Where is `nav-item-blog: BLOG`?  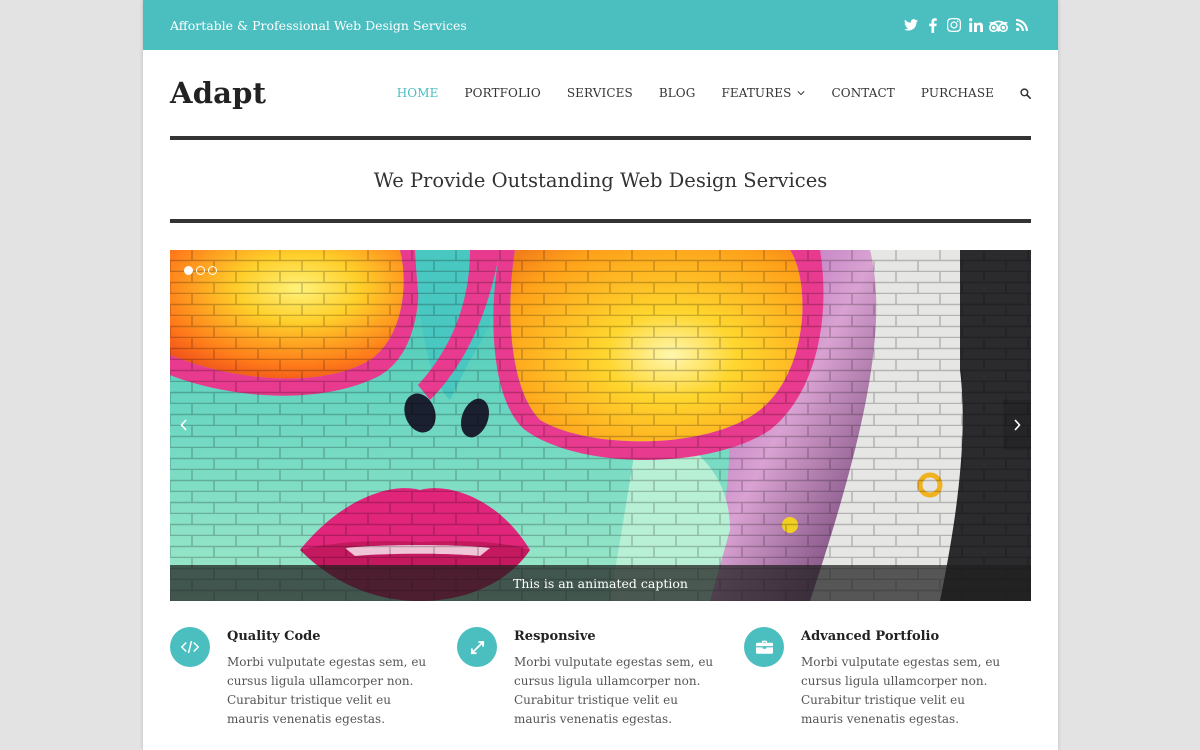 nav-item-blog: BLOG is located at coordinates (677, 93).